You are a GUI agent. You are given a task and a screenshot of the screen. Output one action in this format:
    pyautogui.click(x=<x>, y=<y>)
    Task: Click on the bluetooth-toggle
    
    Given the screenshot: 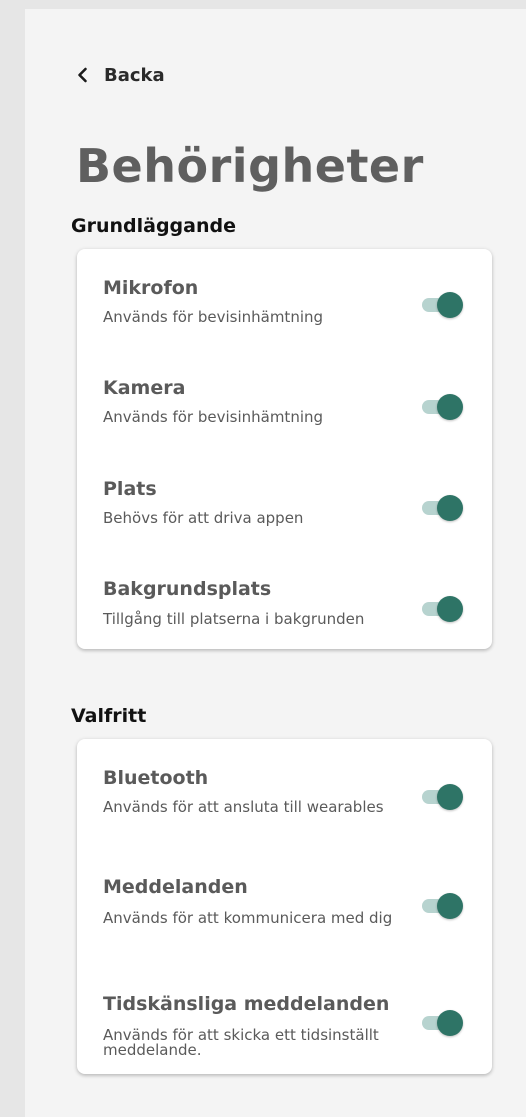 What is the action you would take?
    pyautogui.click(x=443, y=797)
    